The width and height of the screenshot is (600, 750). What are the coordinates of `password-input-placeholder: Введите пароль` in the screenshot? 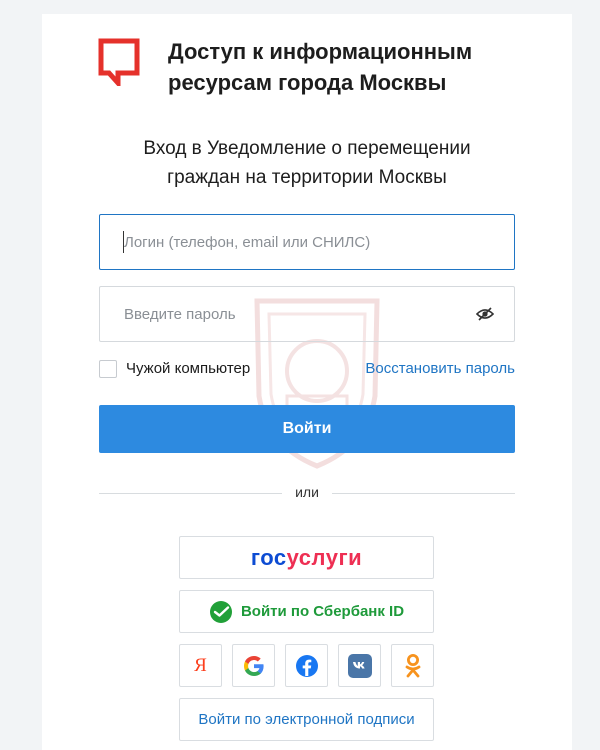 It's located at (180, 314).